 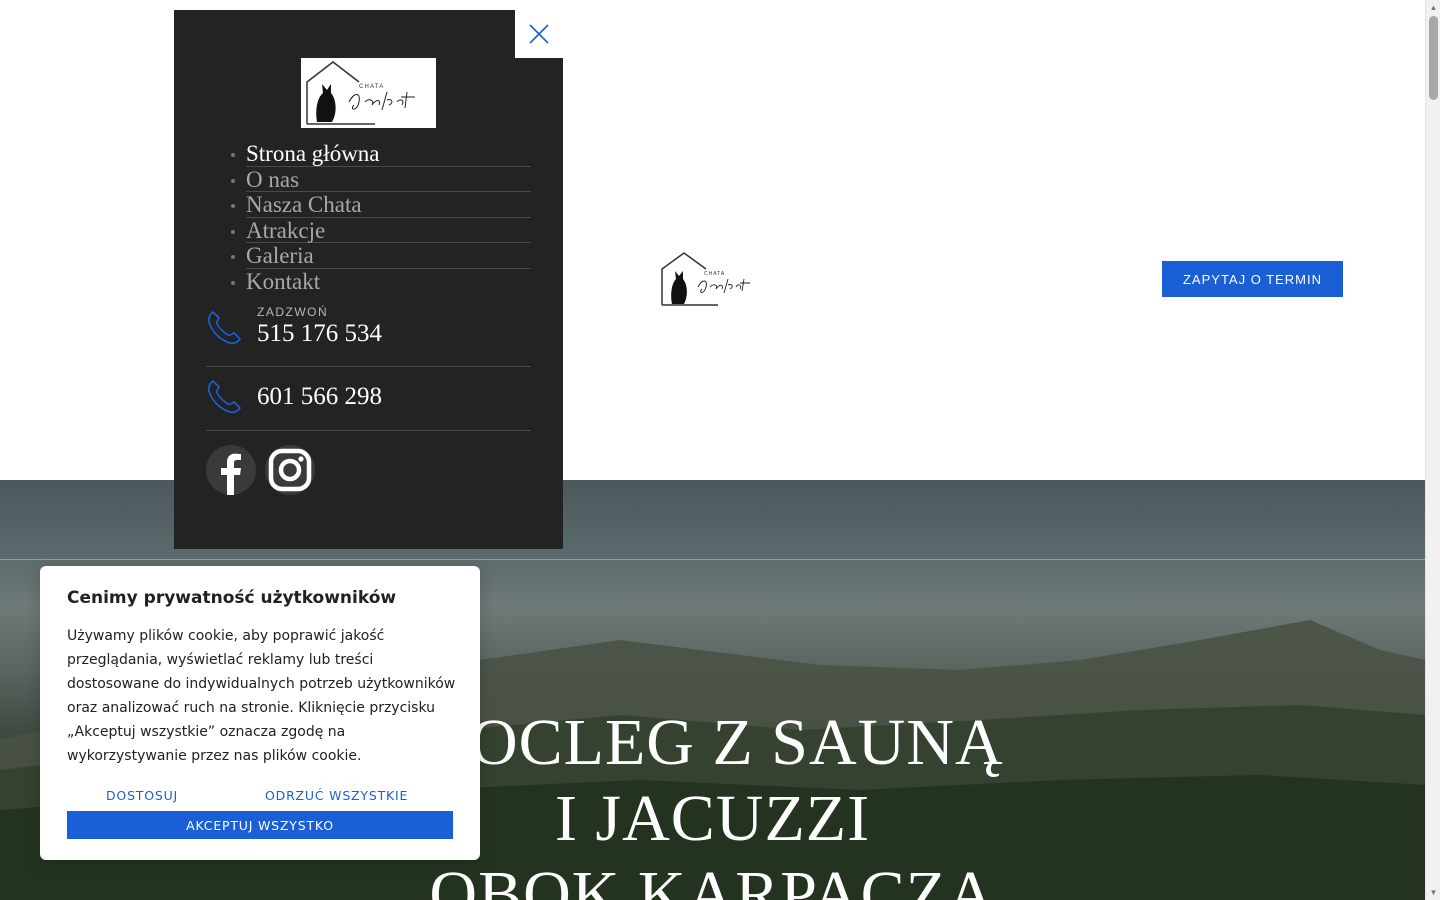 What do you see at coordinates (1433, 892) in the screenshot?
I see `scroll-down-arrow-icon: ▼` at bounding box center [1433, 892].